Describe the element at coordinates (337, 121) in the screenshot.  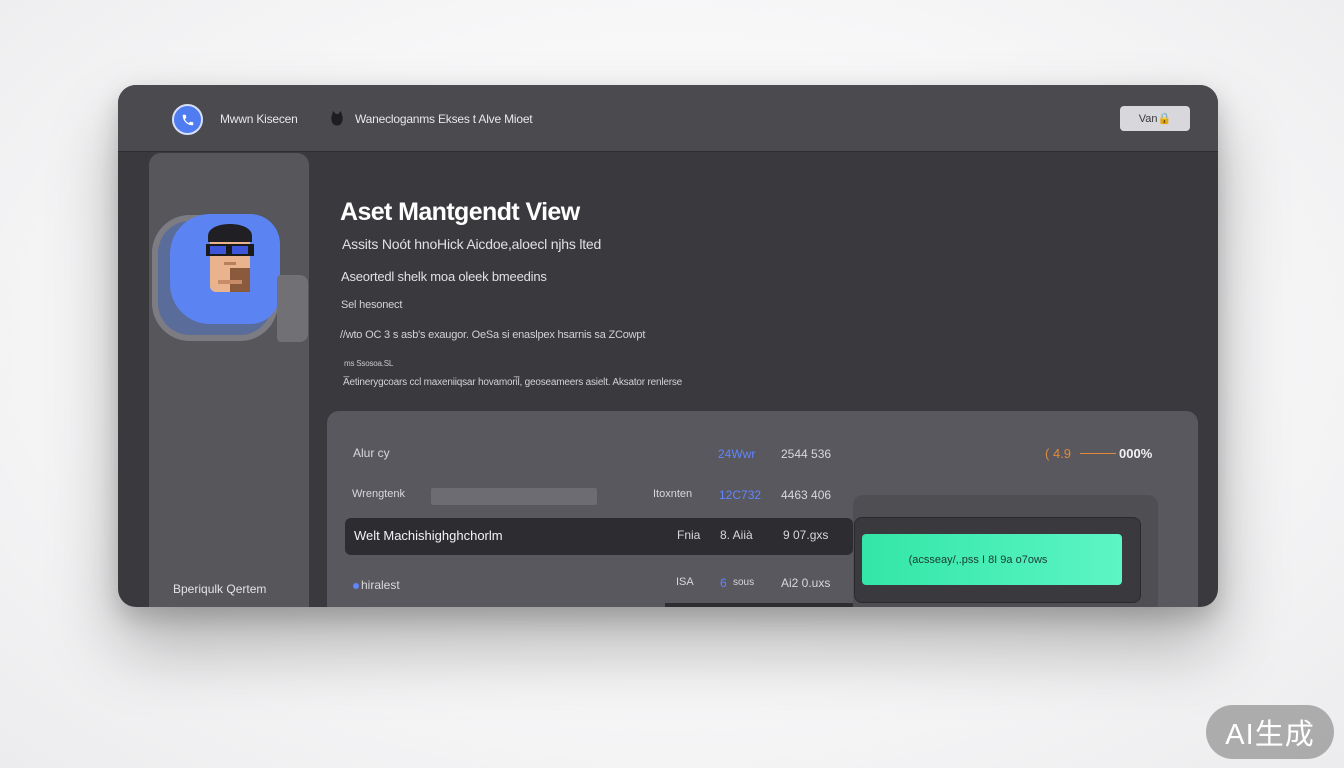
I see `cat-icon` at that location.